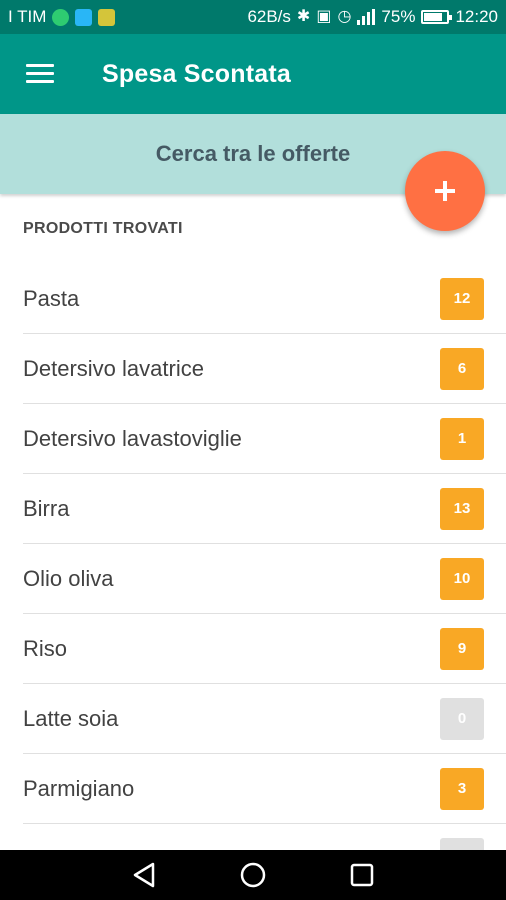 The height and width of the screenshot is (900, 506). Describe the element at coordinates (462, 788) in the screenshot. I see `count-badge: 3` at that location.